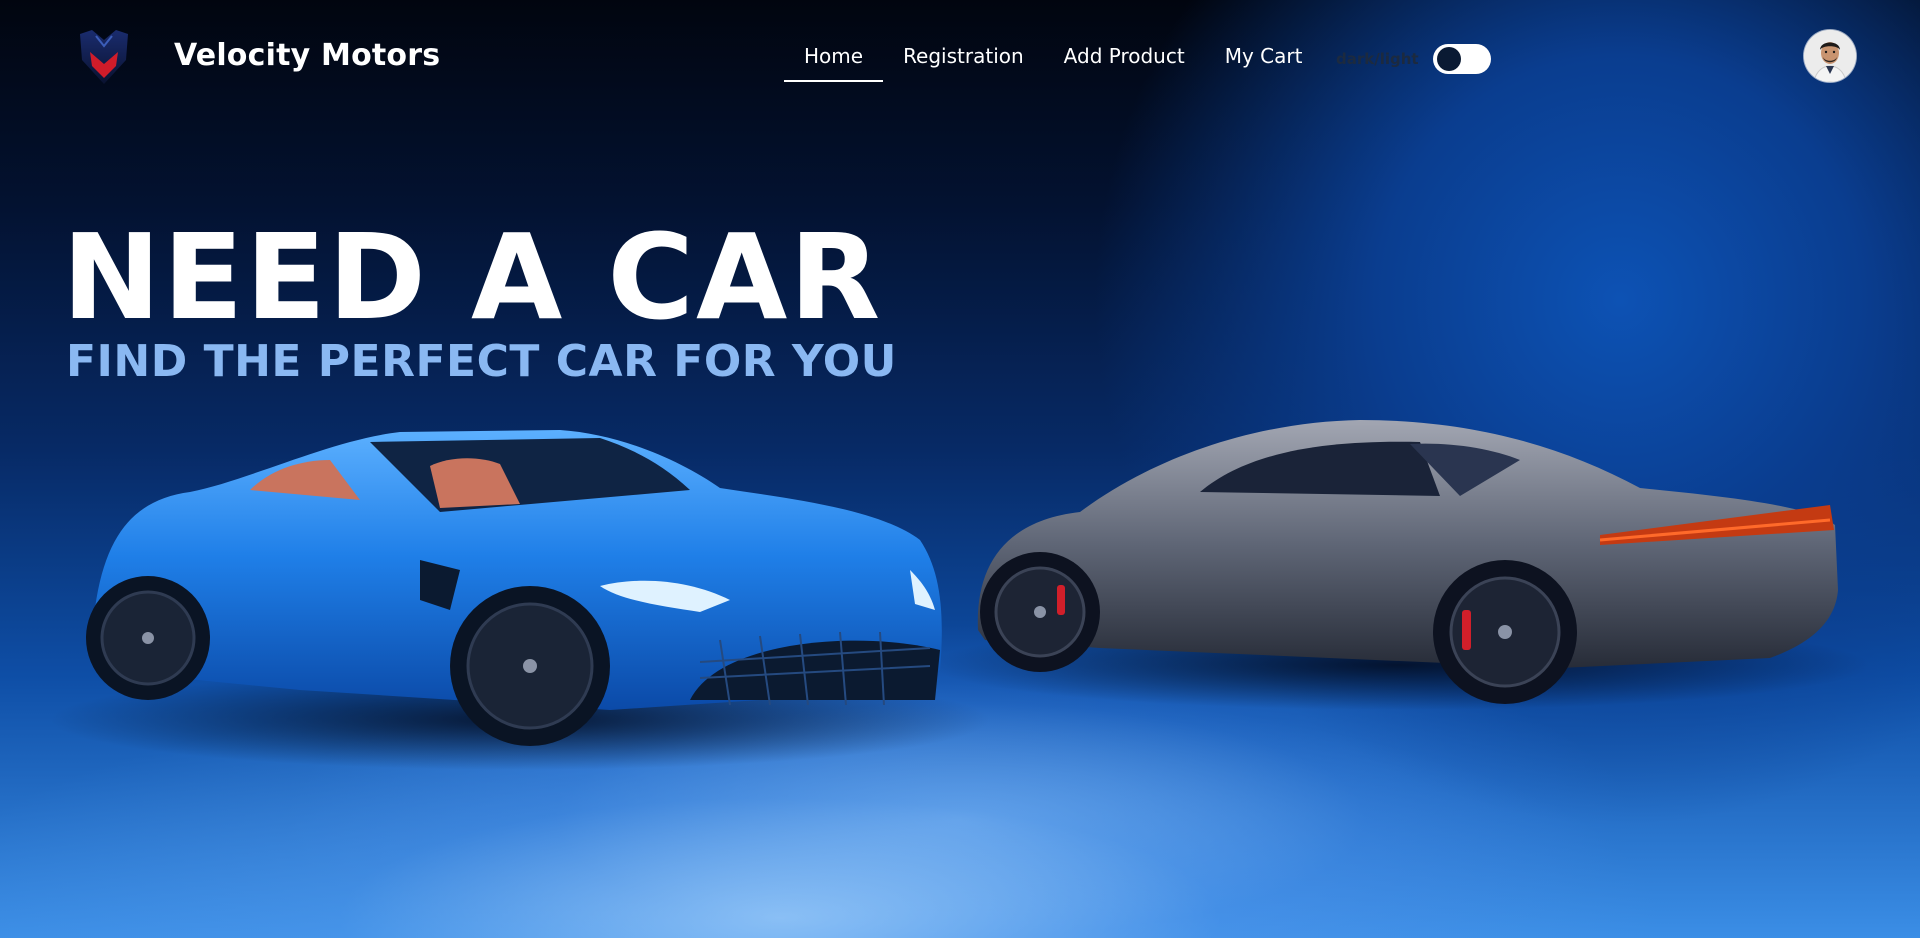 The width and height of the screenshot is (1920, 938). I want to click on theme-toggle-label: dark/light, so click(1377, 59).